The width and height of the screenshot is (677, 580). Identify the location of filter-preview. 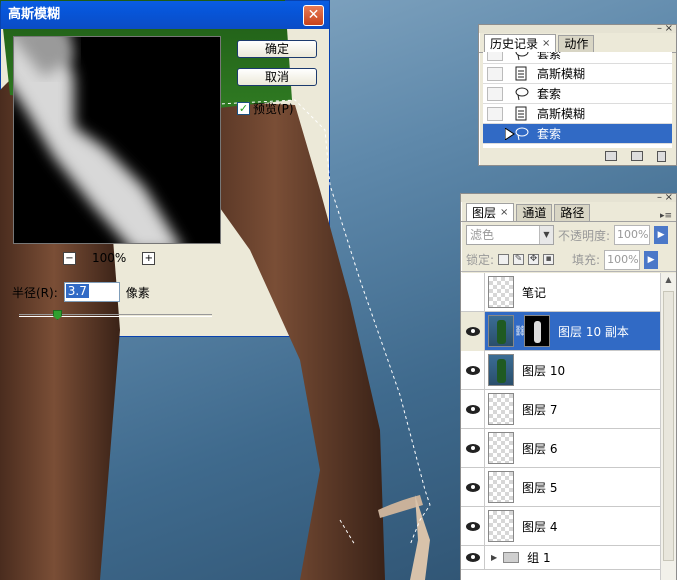
(117, 140).